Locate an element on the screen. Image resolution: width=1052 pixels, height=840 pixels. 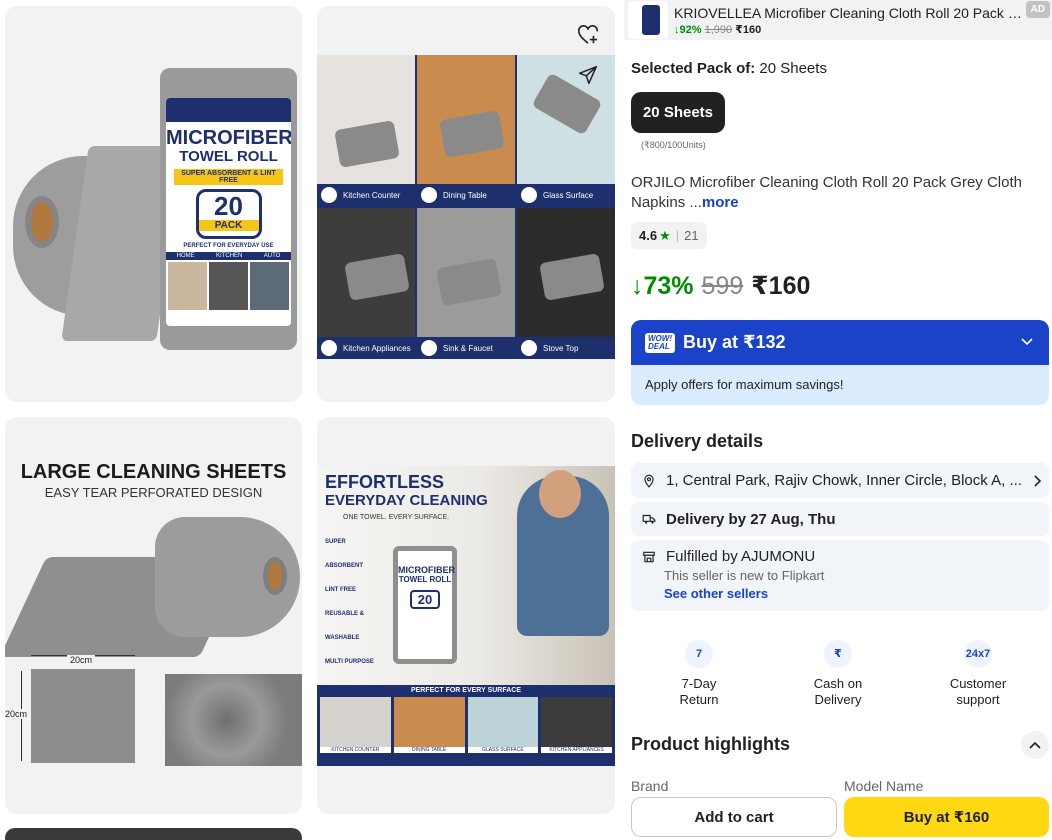
wow-deal-subtitle: Apply offers for maximum savings! is located at coordinates (744, 384).